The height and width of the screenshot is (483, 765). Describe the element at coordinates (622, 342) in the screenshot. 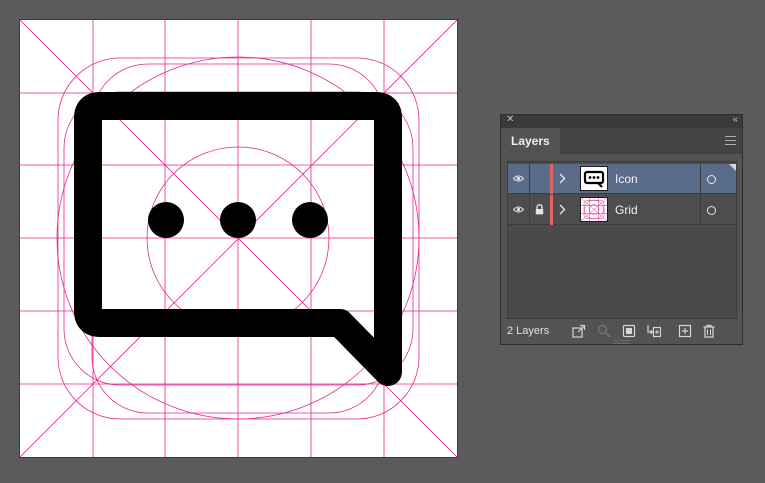

I see `resize-grip` at that location.